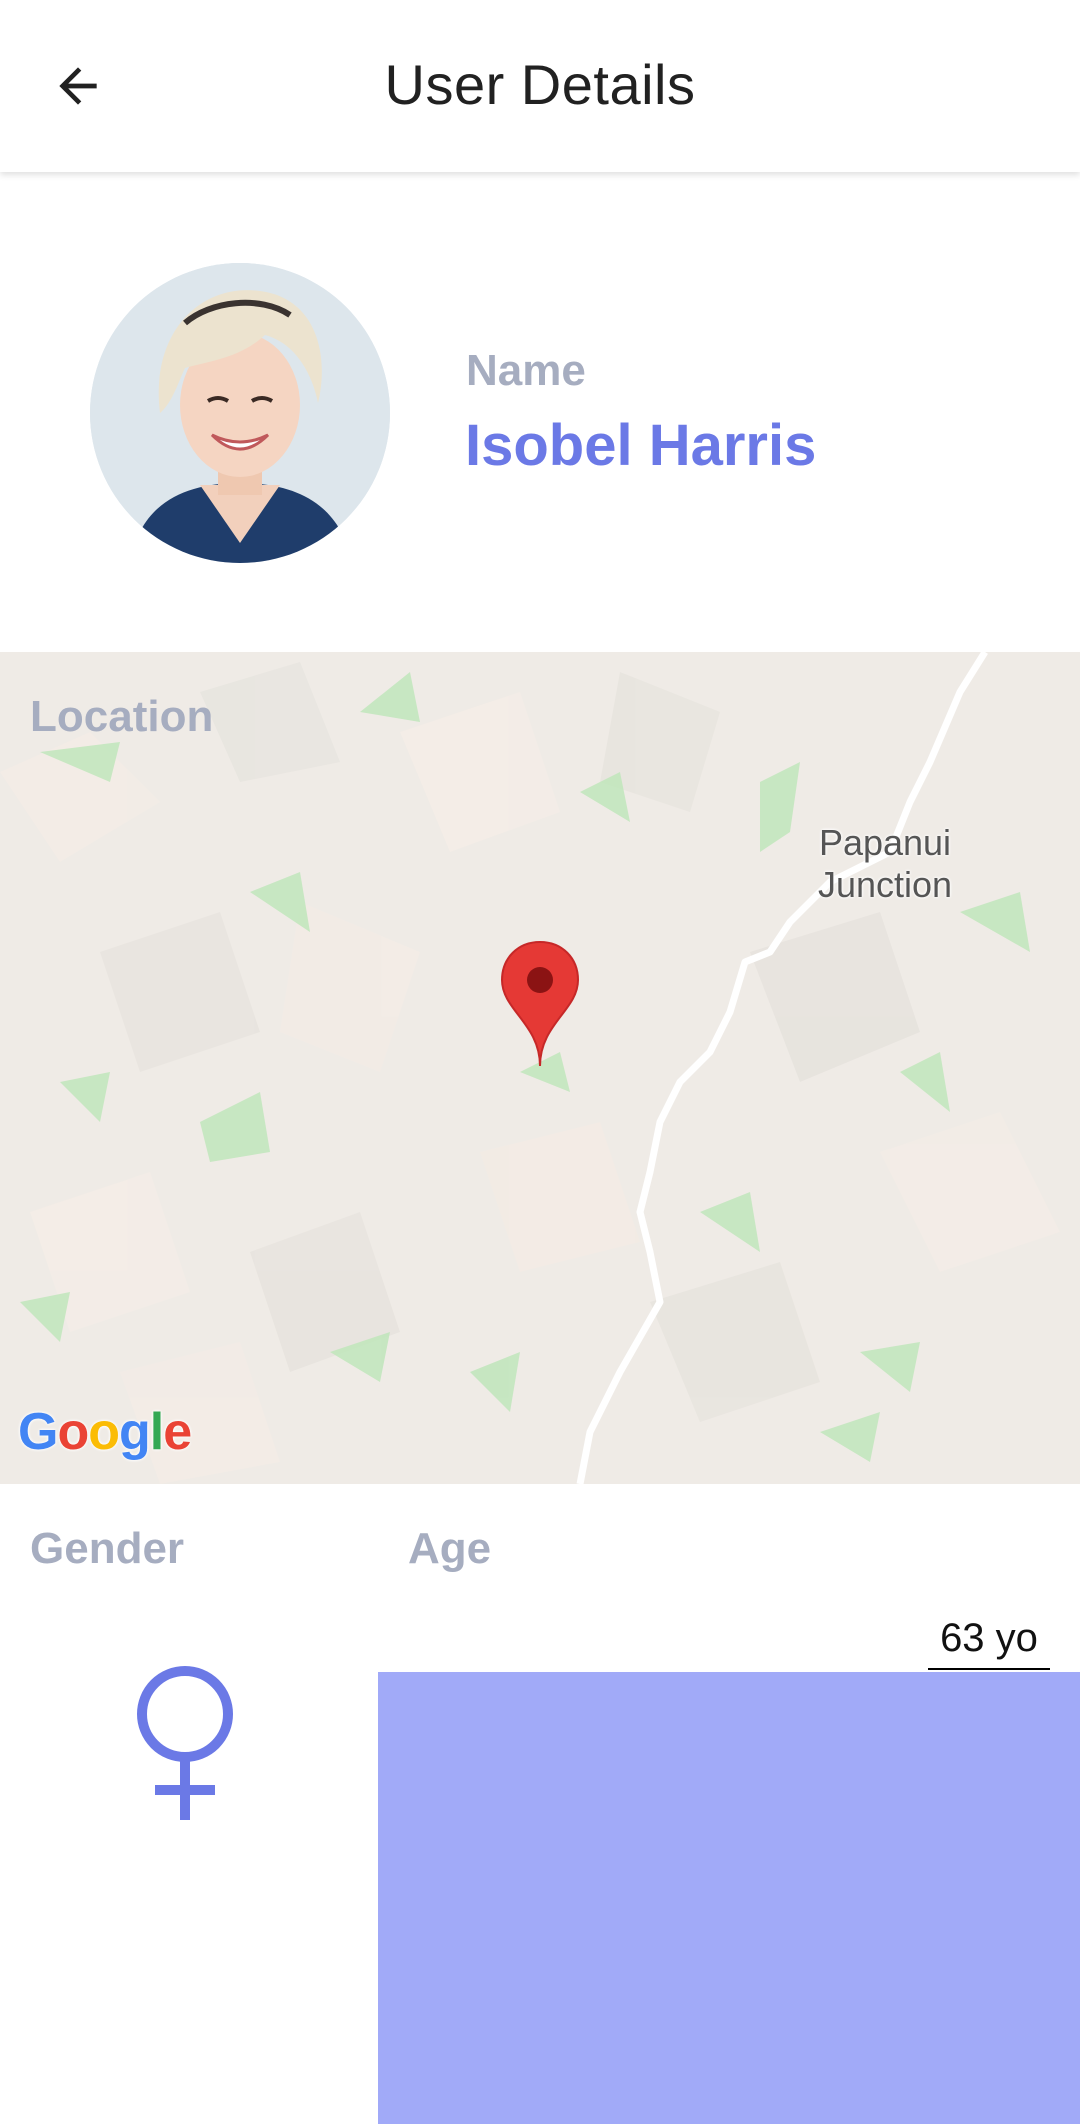  What do you see at coordinates (526, 370) in the screenshot?
I see `name-label: Name` at bounding box center [526, 370].